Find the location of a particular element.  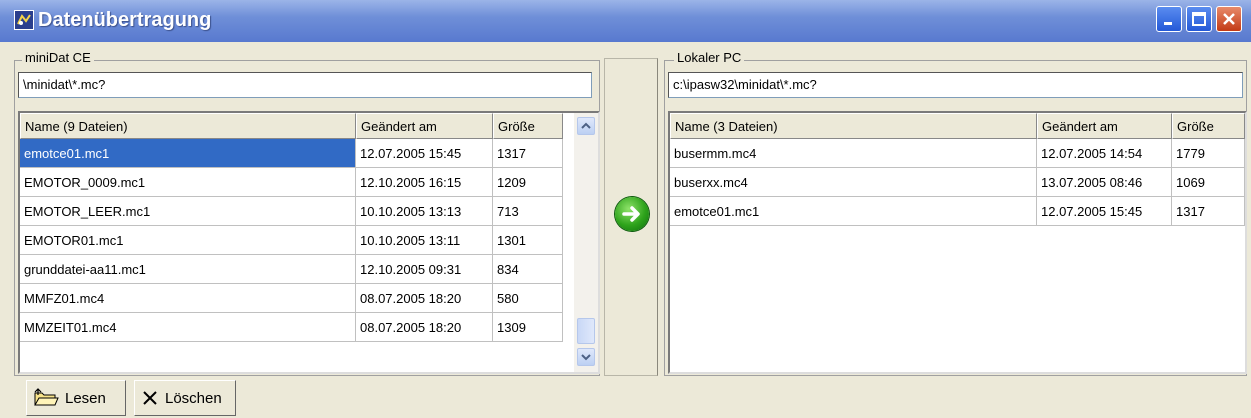

delete-button: Löschen is located at coordinates (185, 398).